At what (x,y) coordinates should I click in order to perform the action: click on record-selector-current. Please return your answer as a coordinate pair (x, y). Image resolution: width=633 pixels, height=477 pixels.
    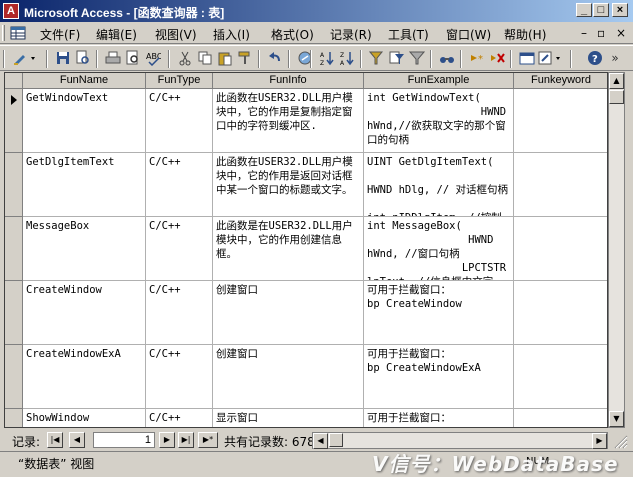
    Looking at the image, I should click on (14, 121).